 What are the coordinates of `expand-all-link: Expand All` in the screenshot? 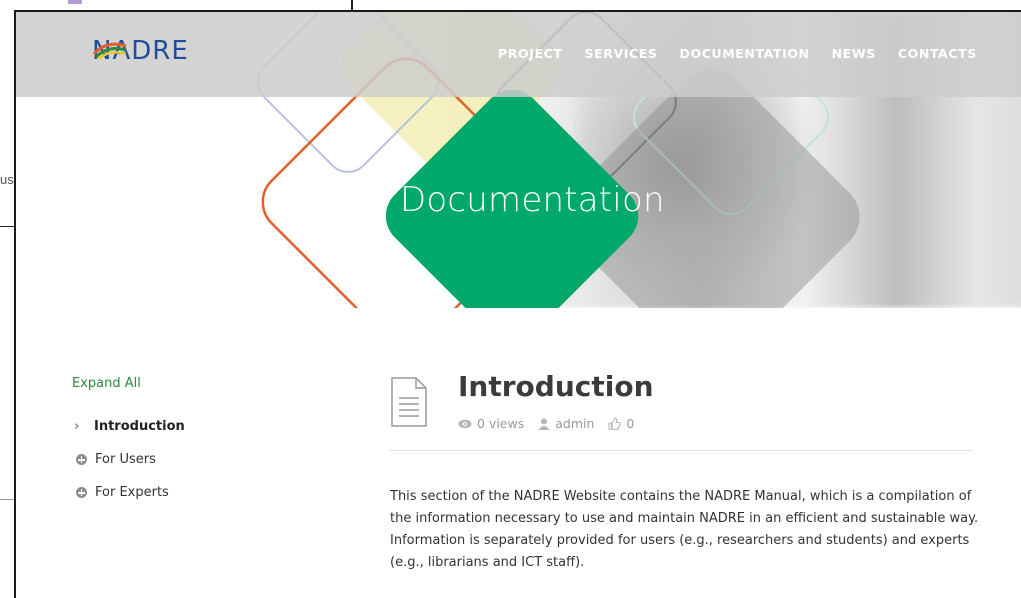 It's located at (106, 383).